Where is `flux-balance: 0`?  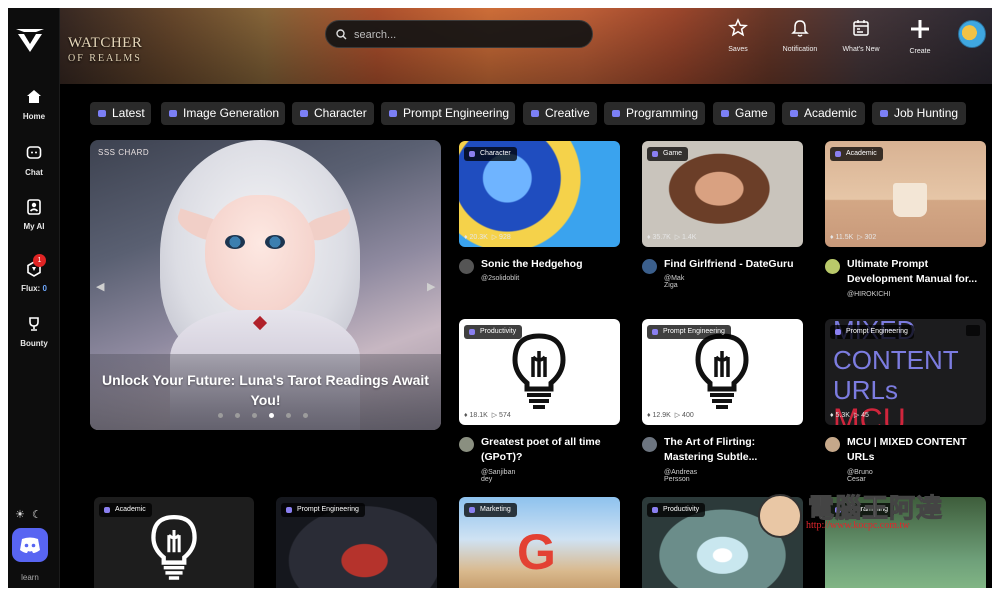
flux-balance: 0 is located at coordinates (44, 288).